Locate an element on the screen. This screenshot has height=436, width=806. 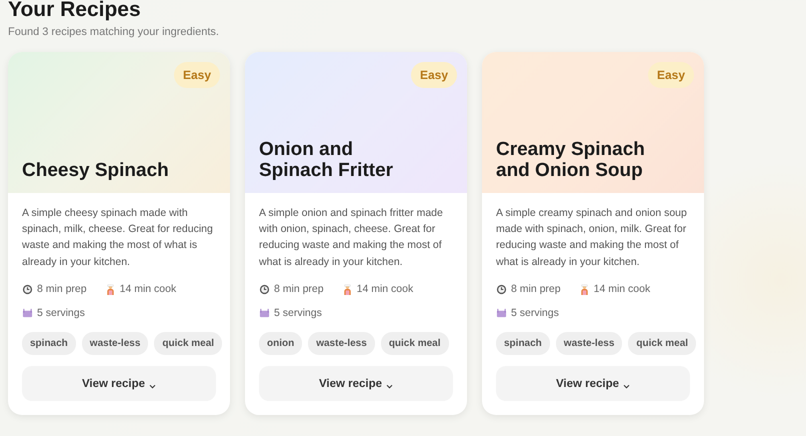
page-title: Your Recipes is located at coordinates (75, 10).